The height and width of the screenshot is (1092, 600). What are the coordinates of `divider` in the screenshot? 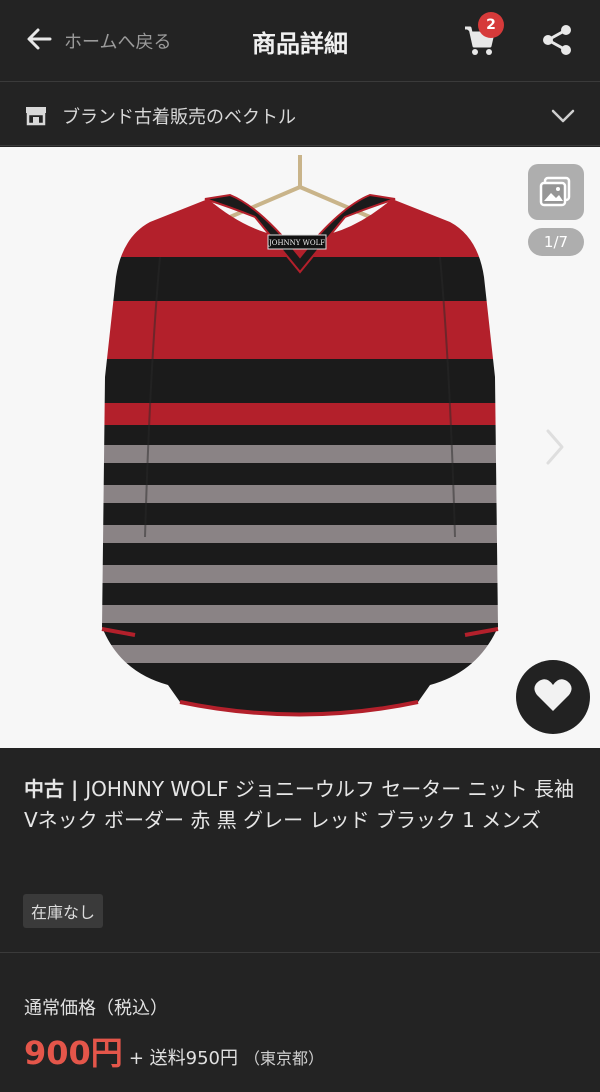 It's located at (300, 952).